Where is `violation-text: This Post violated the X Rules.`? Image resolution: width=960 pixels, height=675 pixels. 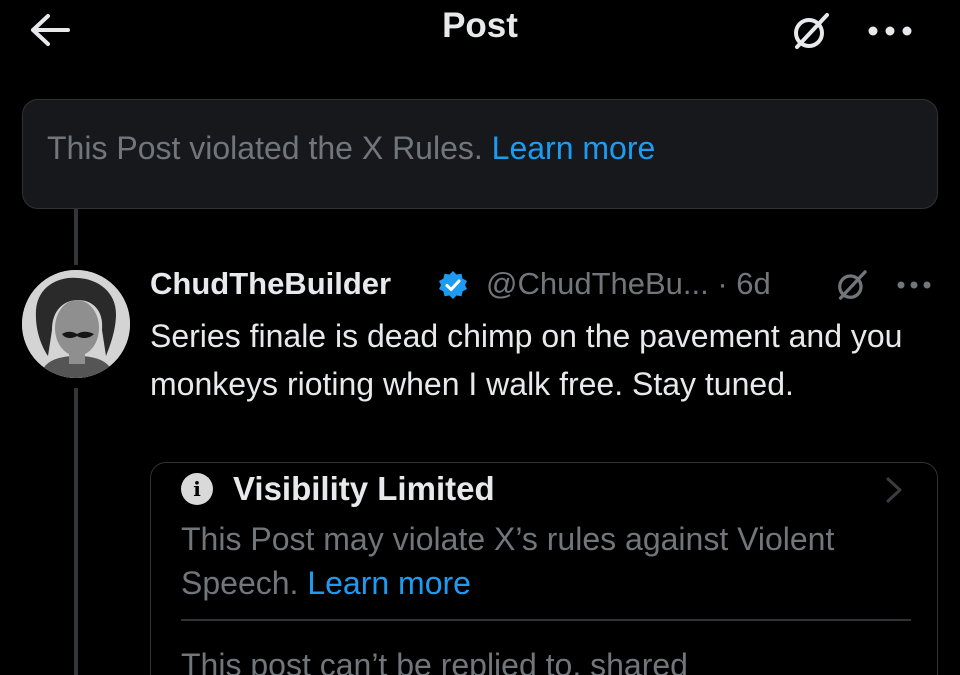 violation-text: This Post violated the X Rules. is located at coordinates (269, 148).